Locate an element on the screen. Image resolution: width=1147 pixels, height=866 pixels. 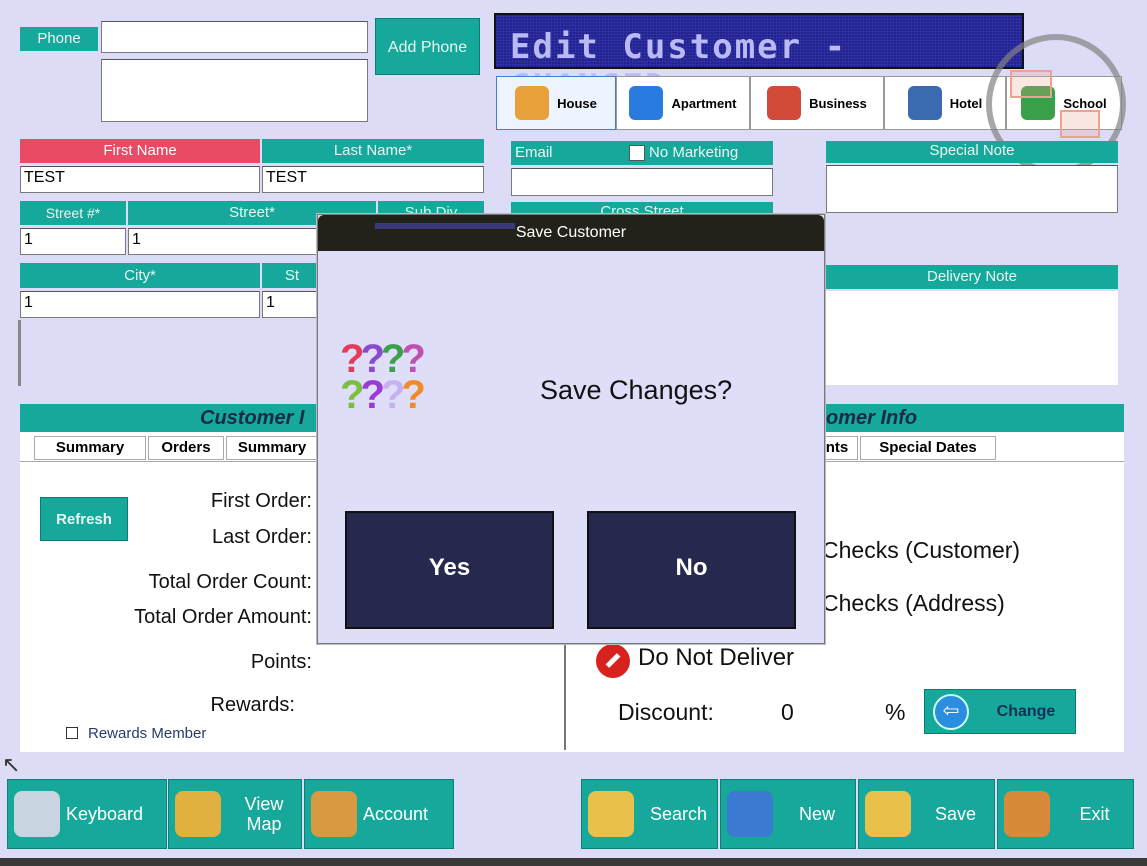
business-icon is located at coordinates (784, 103).